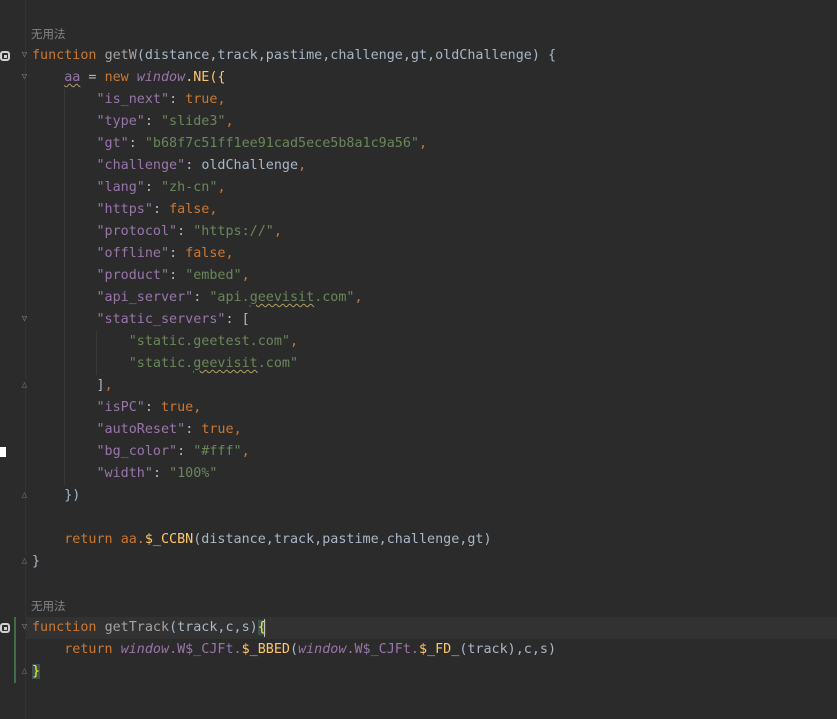  Describe the element at coordinates (3, 452) in the screenshot. I see `bookmark-icon` at that location.